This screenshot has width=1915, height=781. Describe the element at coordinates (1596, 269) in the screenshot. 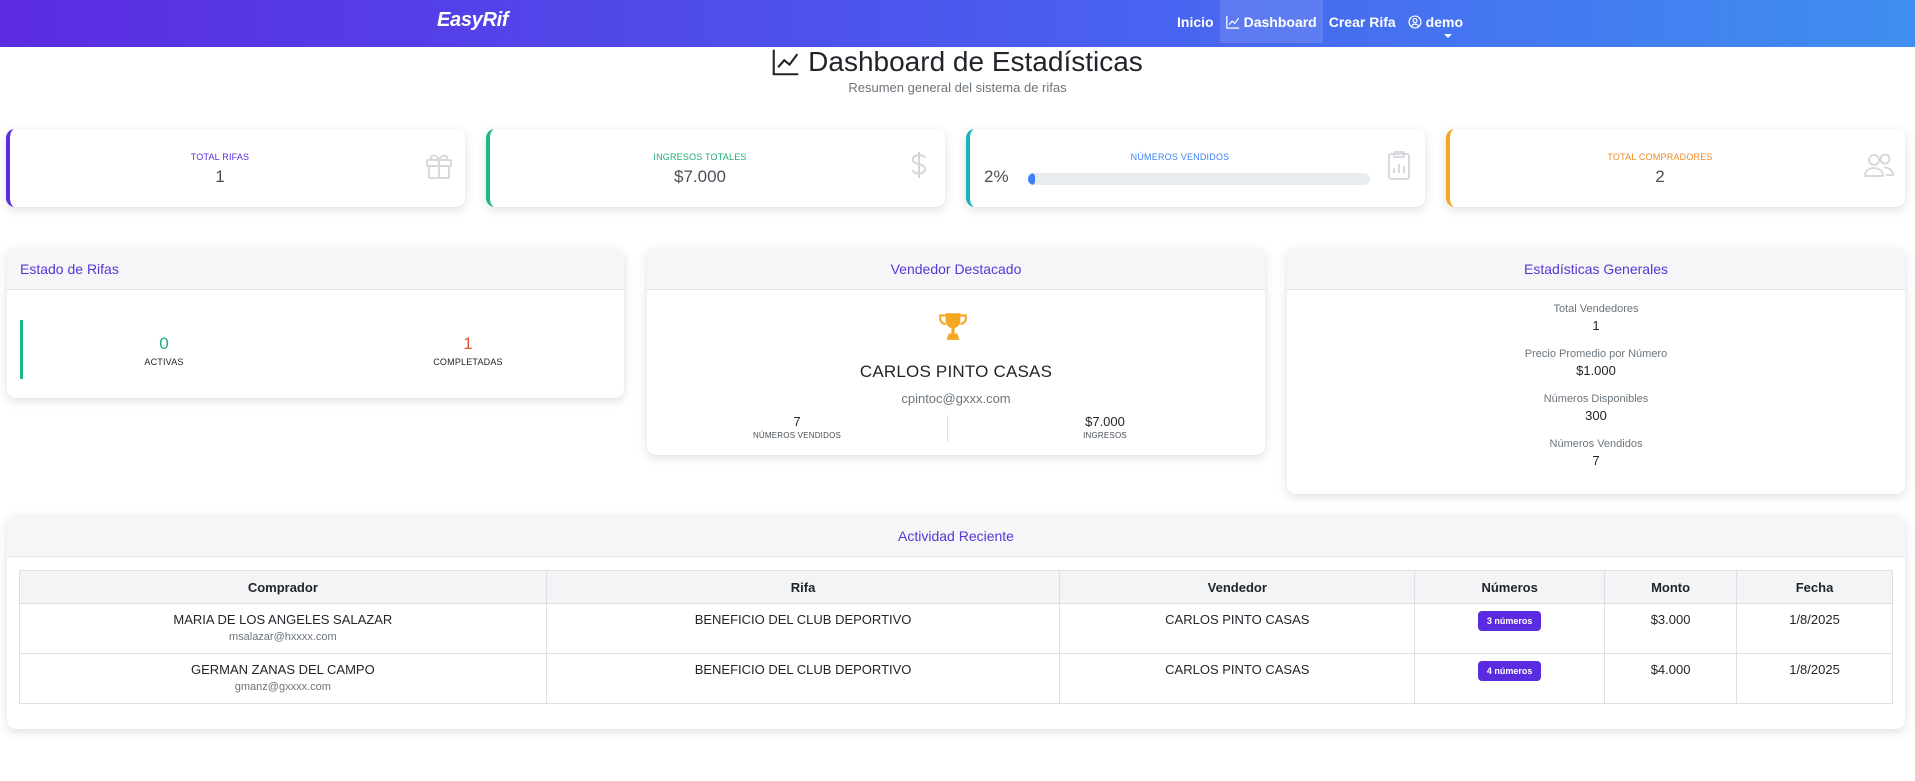

I see `panel-title: Estadísticas Generales` at that location.